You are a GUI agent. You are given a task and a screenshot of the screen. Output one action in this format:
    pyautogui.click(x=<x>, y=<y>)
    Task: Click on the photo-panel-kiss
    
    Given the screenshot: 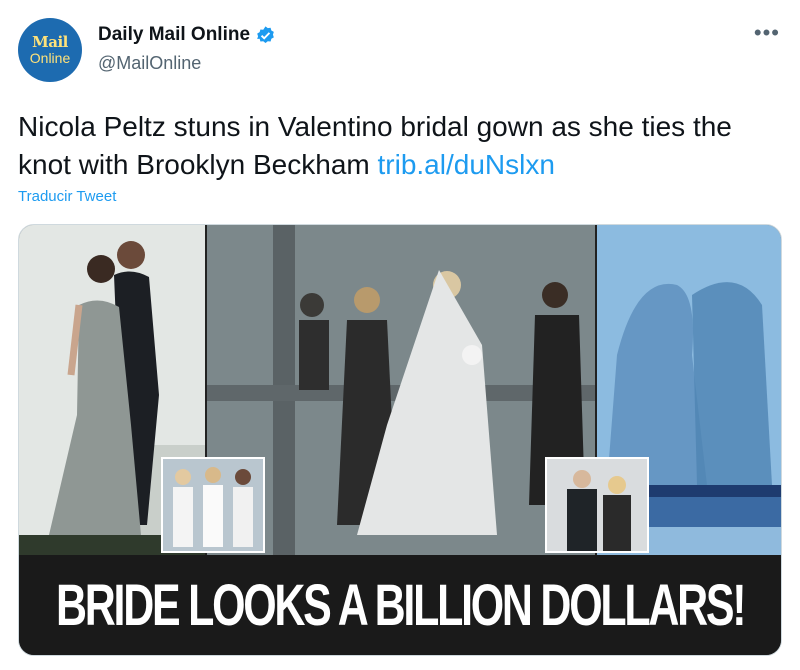 What is the action you would take?
    pyautogui.click(x=663, y=390)
    